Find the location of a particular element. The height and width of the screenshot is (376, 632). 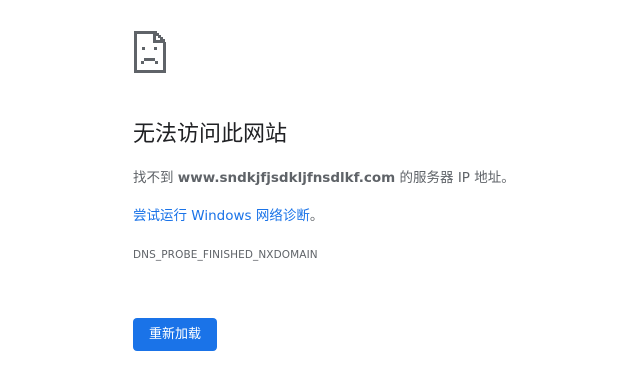

sad-page-icon is located at coordinates (150, 52).